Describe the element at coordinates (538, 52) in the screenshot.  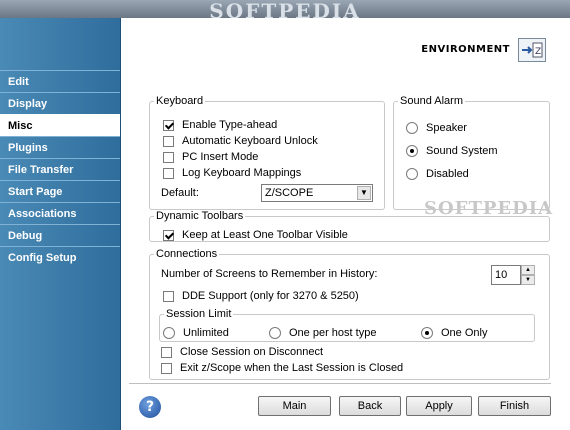
I see `svg-text: Z` at that location.